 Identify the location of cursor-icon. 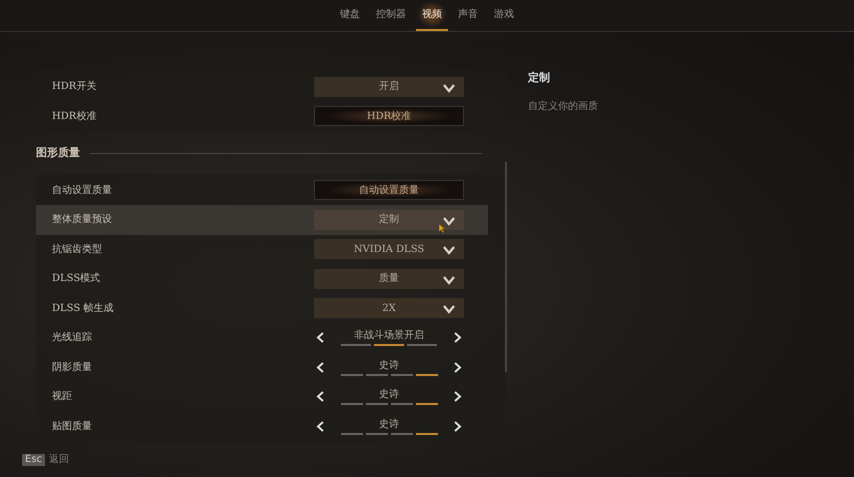
(442, 228).